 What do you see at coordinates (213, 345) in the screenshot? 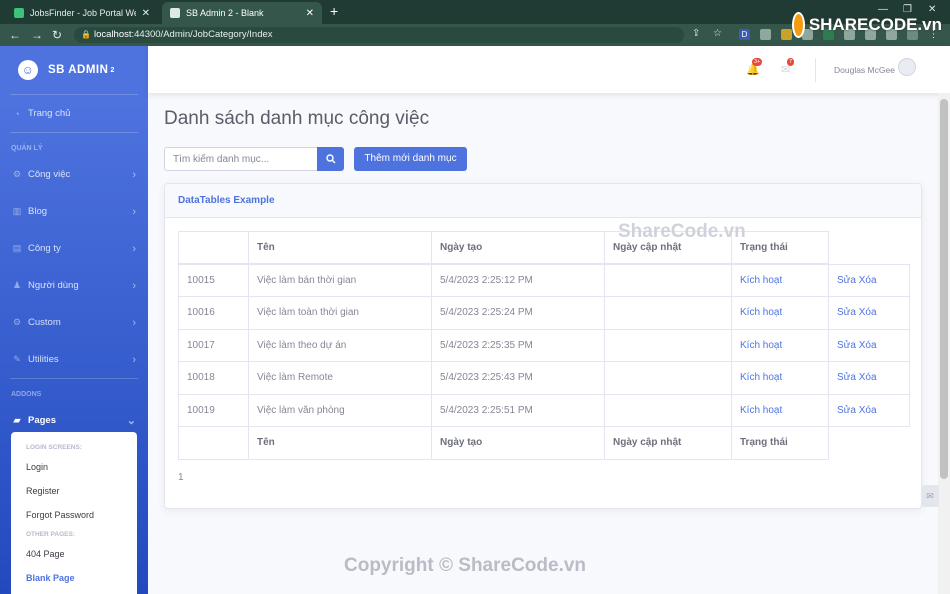
I see `cell-id: 10017` at bounding box center [213, 345].